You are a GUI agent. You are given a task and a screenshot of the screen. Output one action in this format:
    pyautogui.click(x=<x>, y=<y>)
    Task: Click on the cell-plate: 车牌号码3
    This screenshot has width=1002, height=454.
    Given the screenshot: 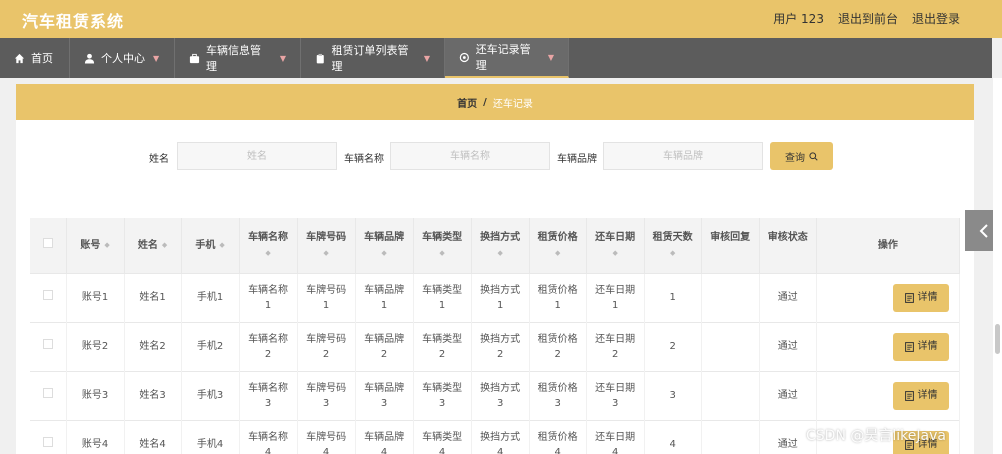 What is the action you would take?
    pyautogui.click(x=326, y=395)
    